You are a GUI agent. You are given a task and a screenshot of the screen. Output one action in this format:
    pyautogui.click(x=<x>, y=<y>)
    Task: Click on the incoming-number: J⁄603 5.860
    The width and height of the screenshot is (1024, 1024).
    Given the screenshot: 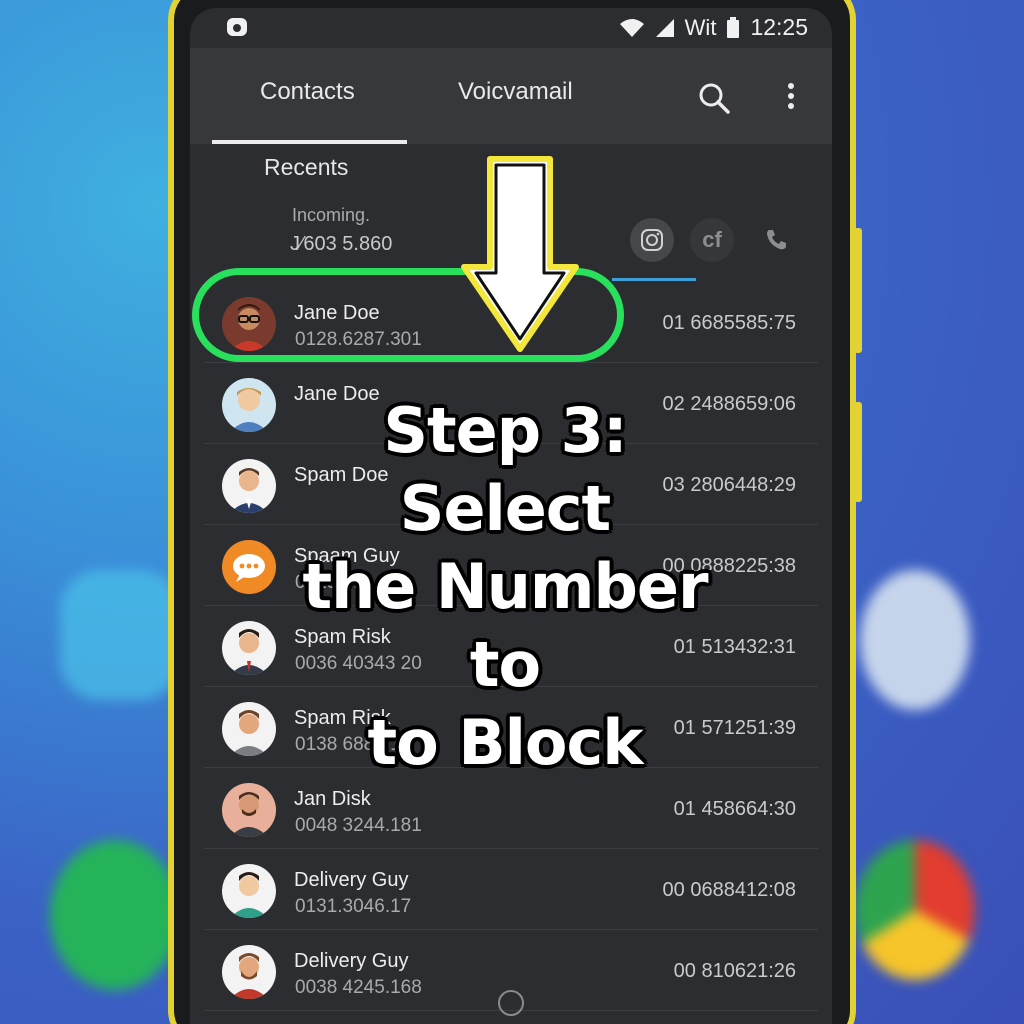 What is the action you would take?
    pyautogui.click(x=341, y=244)
    